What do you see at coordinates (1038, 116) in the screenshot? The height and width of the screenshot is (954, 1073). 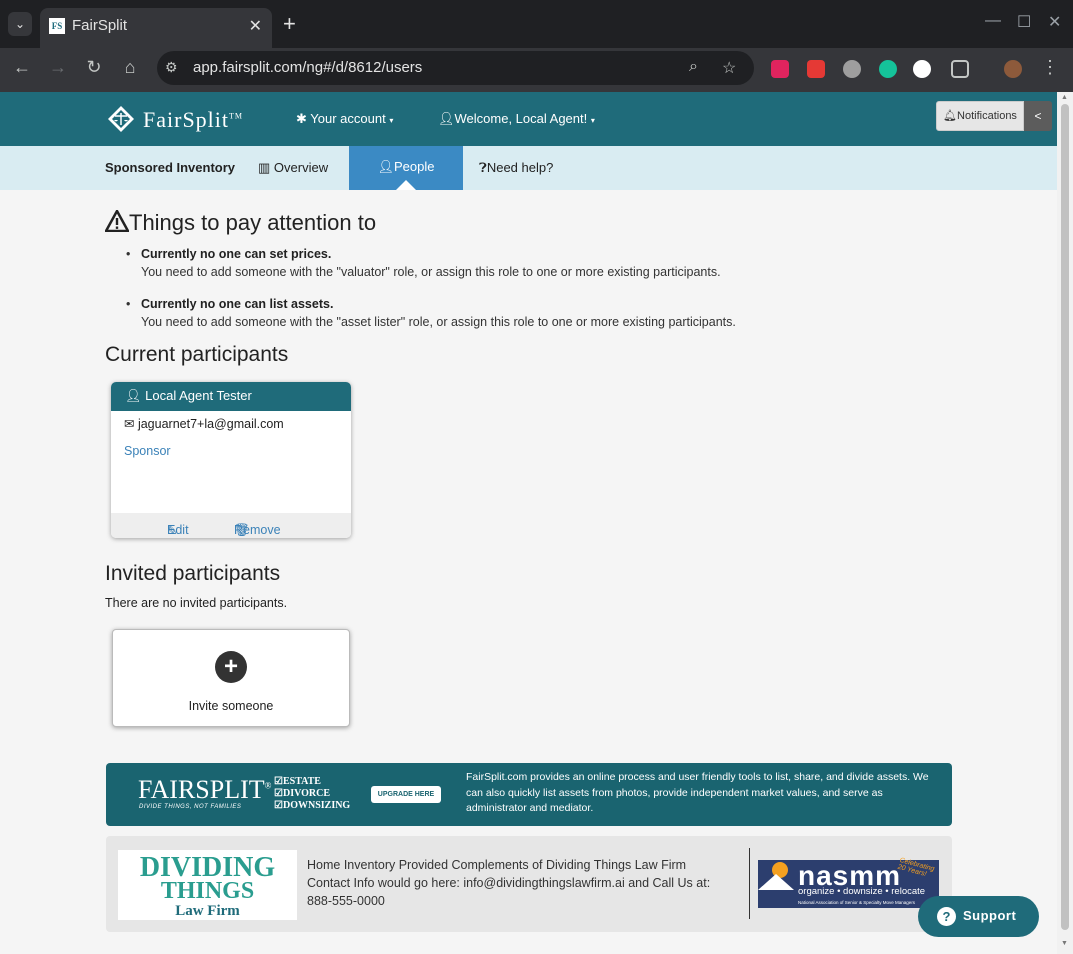 I see `collapse-panel-button: <` at bounding box center [1038, 116].